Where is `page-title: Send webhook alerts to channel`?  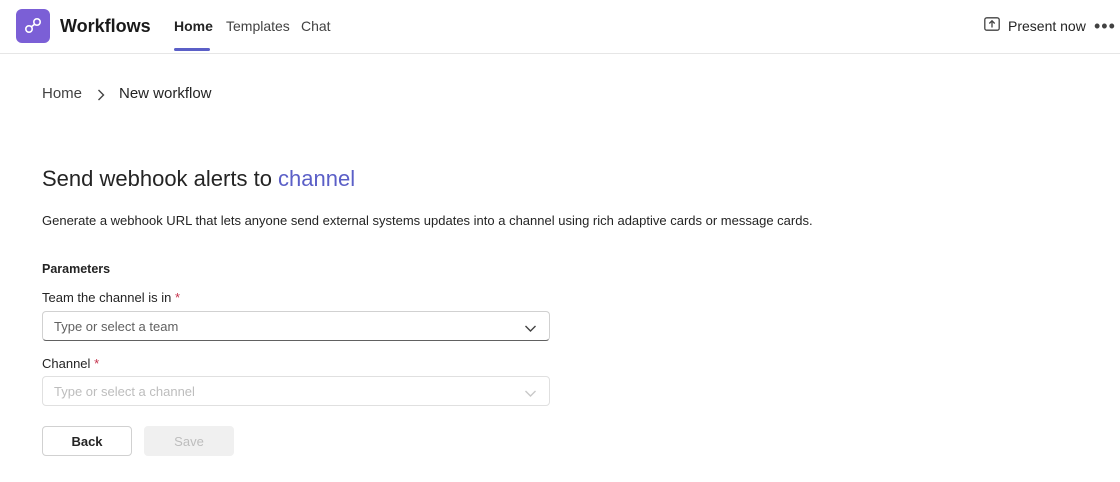
page-title: Send webhook alerts to channel is located at coordinates (198, 179).